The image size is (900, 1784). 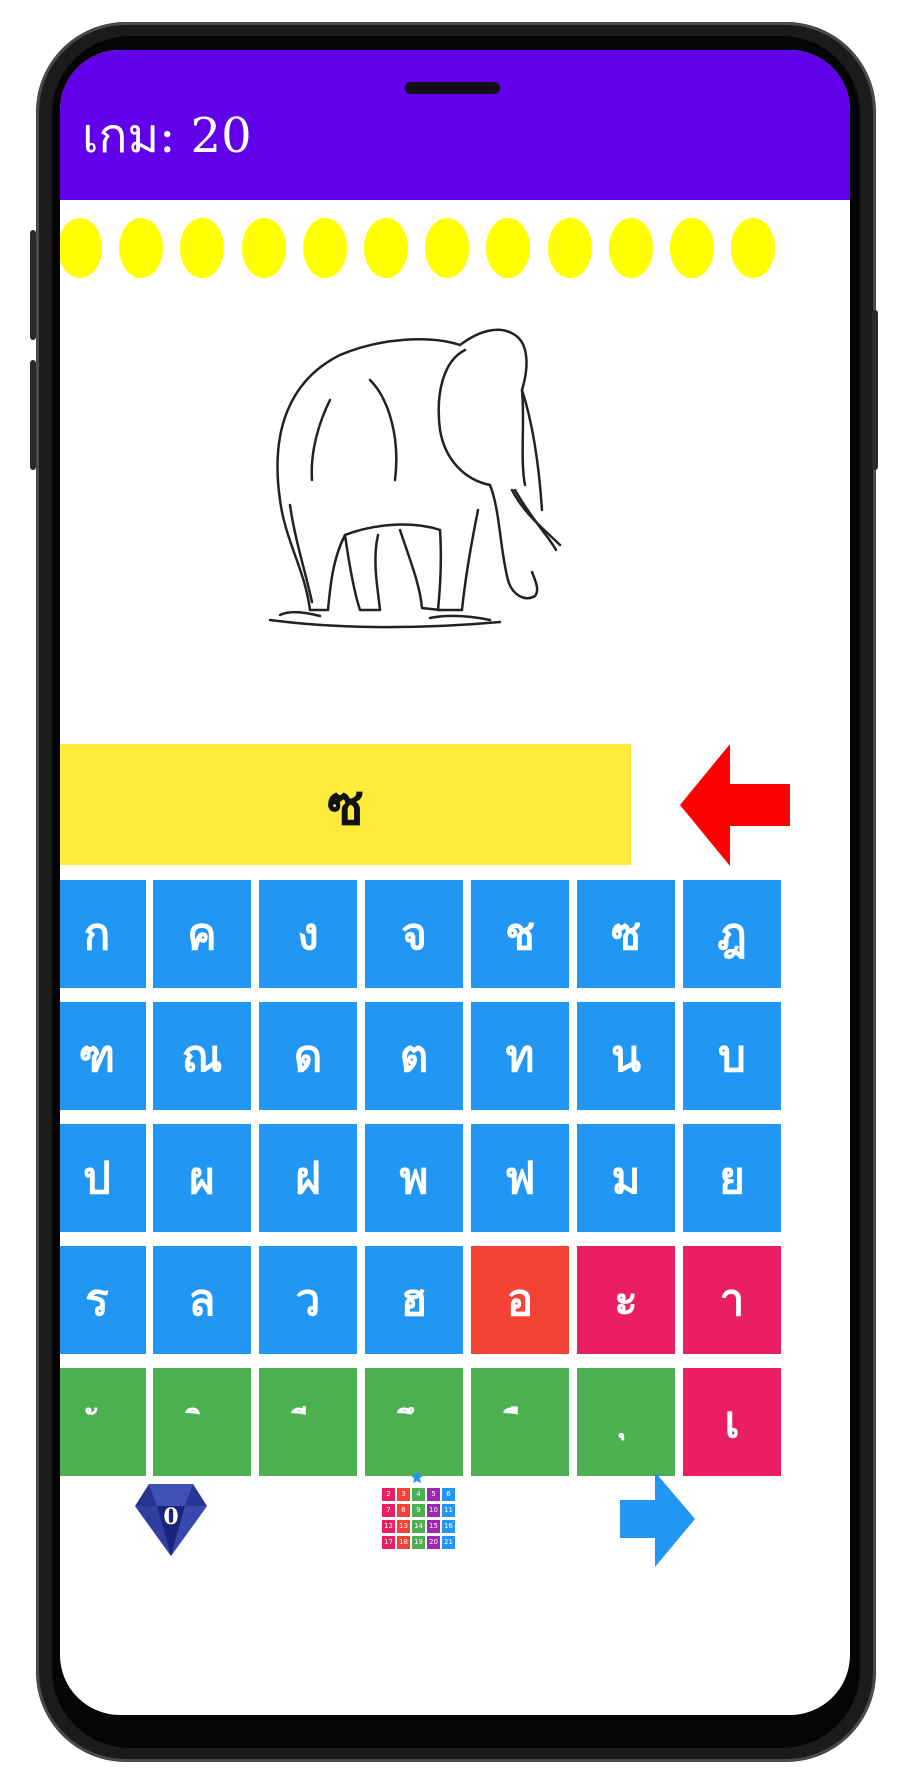 I want to click on level-cell: 14, so click(x=418, y=1526).